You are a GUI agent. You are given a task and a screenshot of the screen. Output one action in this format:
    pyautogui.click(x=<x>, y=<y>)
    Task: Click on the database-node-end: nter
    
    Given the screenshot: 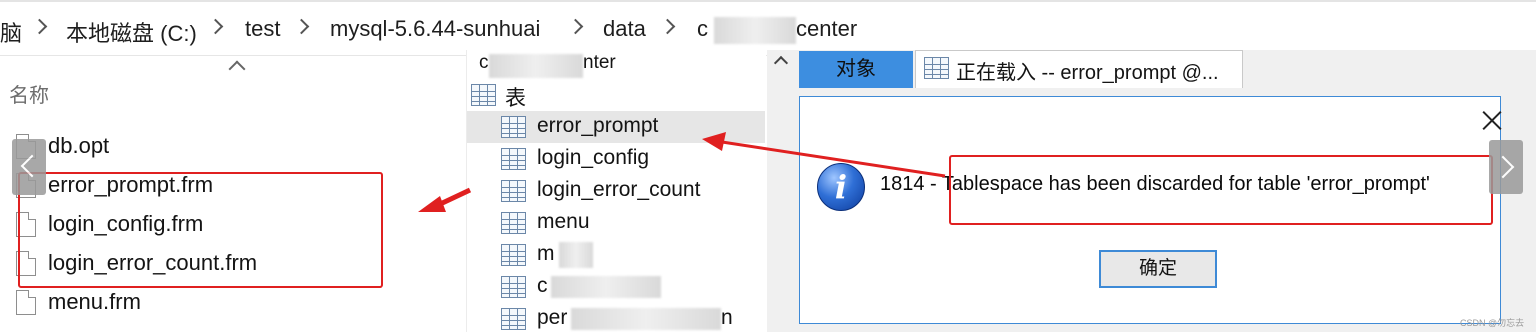 What is the action you would take?
    pyautogui.click(x=599, y=63)
    